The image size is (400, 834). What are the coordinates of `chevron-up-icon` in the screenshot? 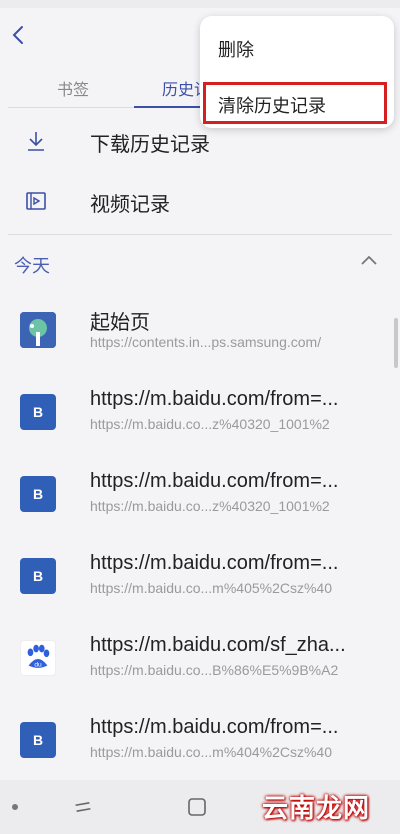 It's located at (369, 260).